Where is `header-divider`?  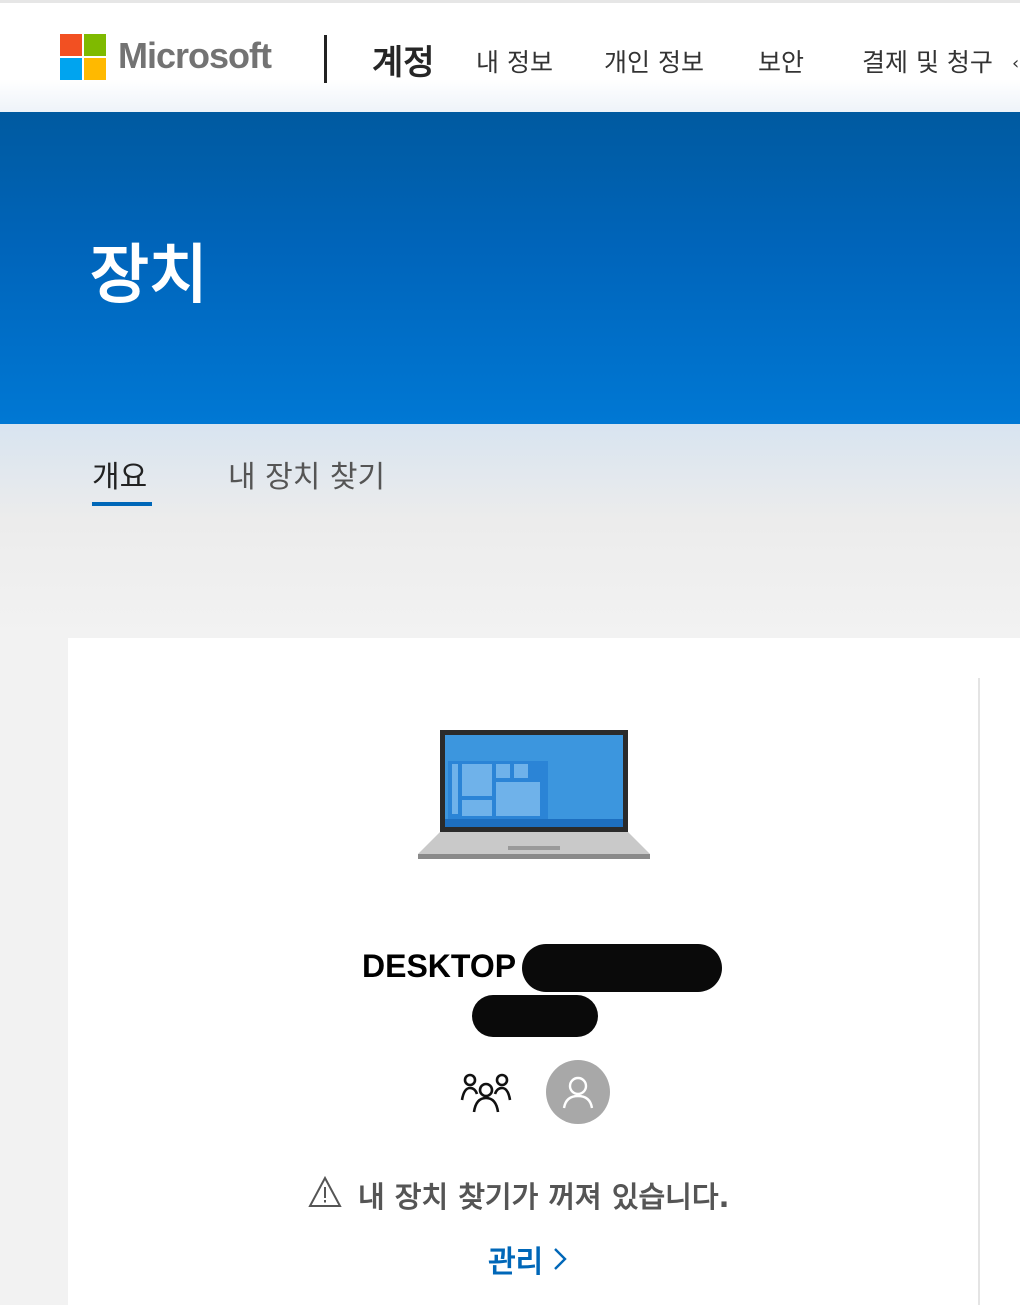
header-divider is located at coordinates (325, 59).